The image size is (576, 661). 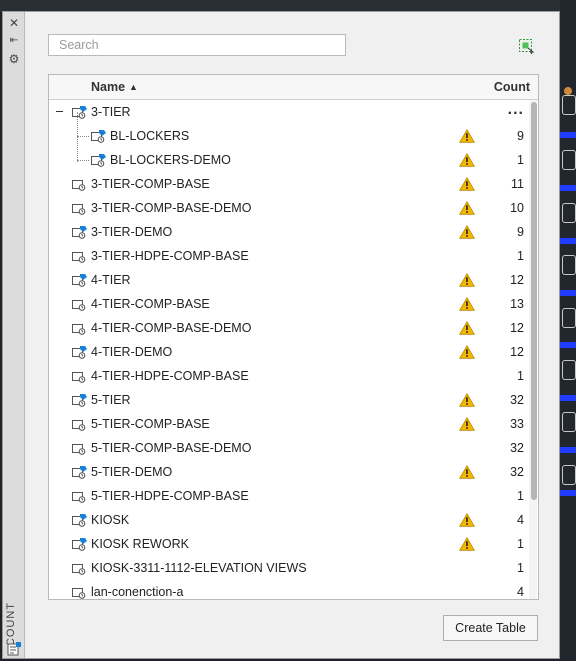 What do you see at coordinates (150, 424) in the screenshot?
I see `block-name: 5-TIER-COMP-BASE` at bounding box center [150, 424].